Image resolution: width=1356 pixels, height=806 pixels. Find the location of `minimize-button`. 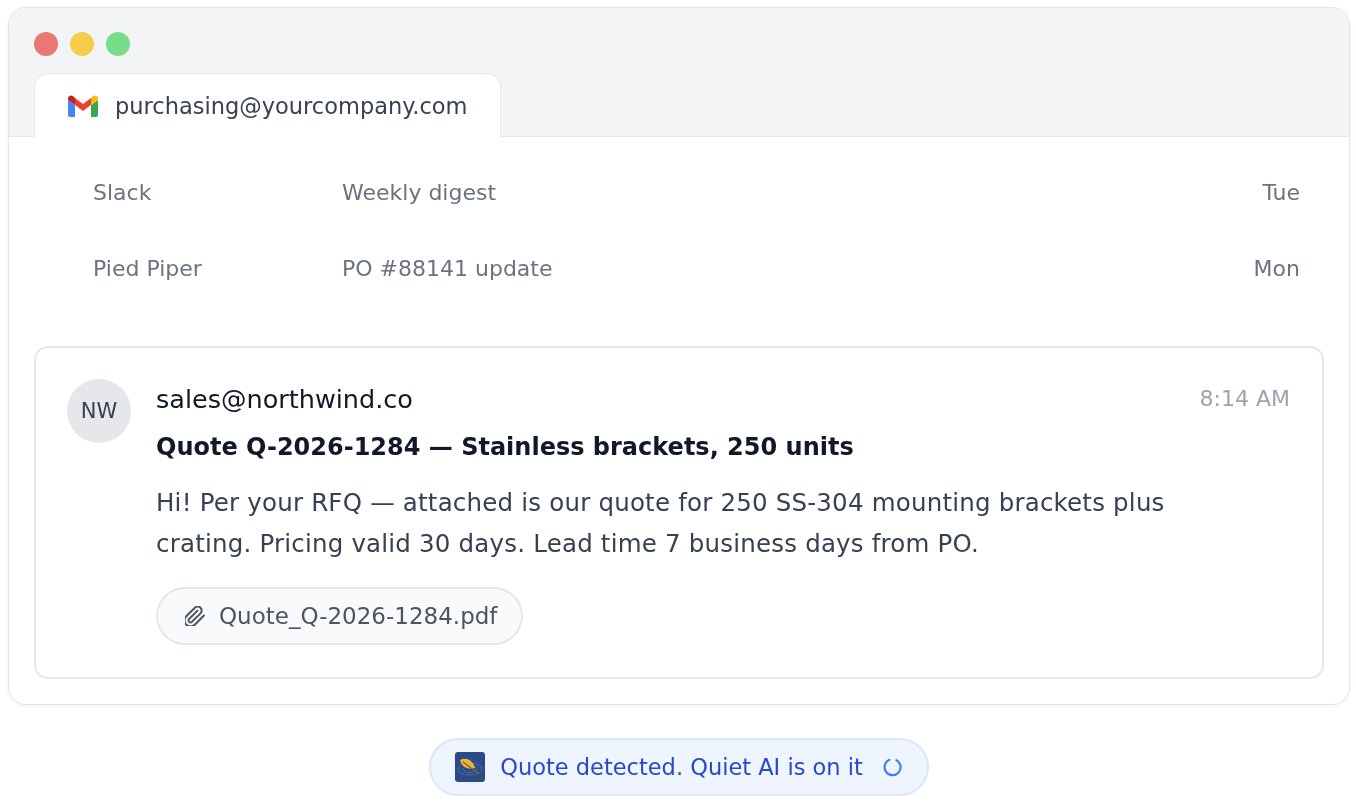

minimize-button is located at coordinates (82, 44).